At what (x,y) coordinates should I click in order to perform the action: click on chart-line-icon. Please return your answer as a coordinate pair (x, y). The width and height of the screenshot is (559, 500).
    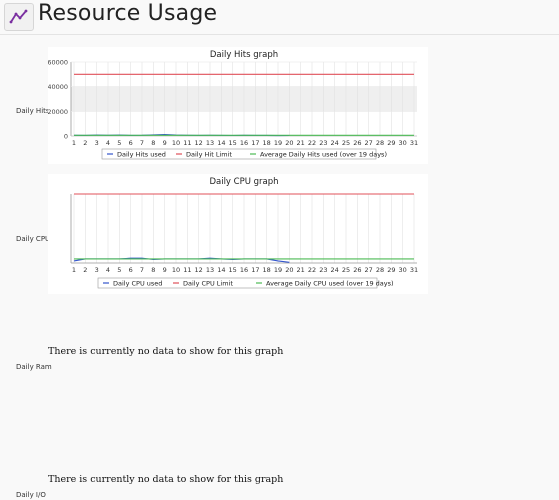
    Looking at the image, I should click on (19, 17).